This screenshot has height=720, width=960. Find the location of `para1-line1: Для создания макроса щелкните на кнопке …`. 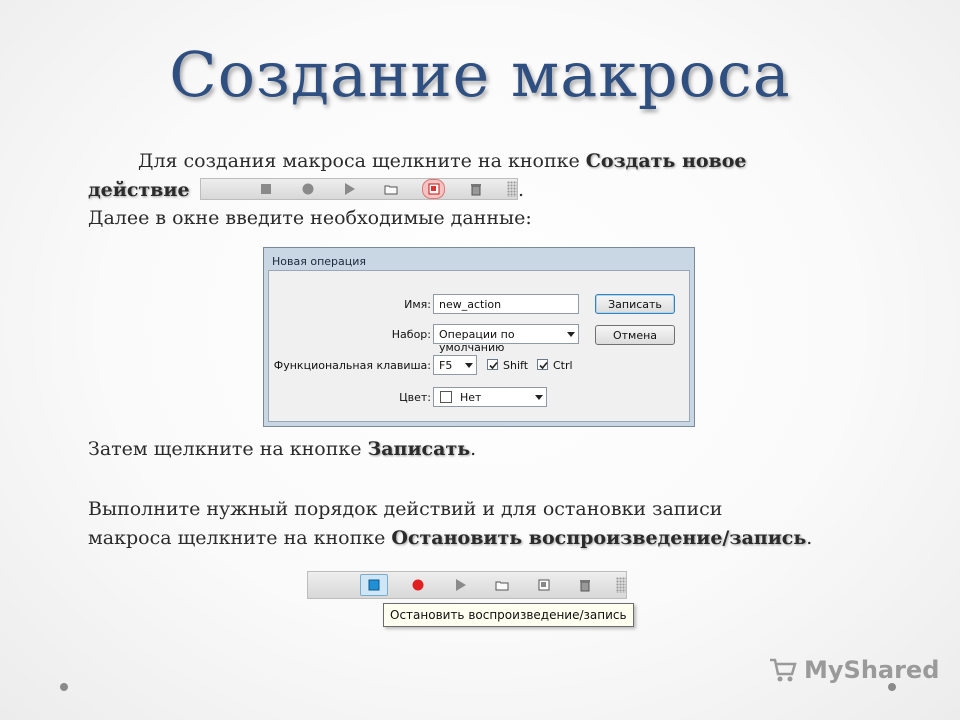

para1-line1: Для создания макроса щелкните на кнопке … is located at coordinates (442, 161).